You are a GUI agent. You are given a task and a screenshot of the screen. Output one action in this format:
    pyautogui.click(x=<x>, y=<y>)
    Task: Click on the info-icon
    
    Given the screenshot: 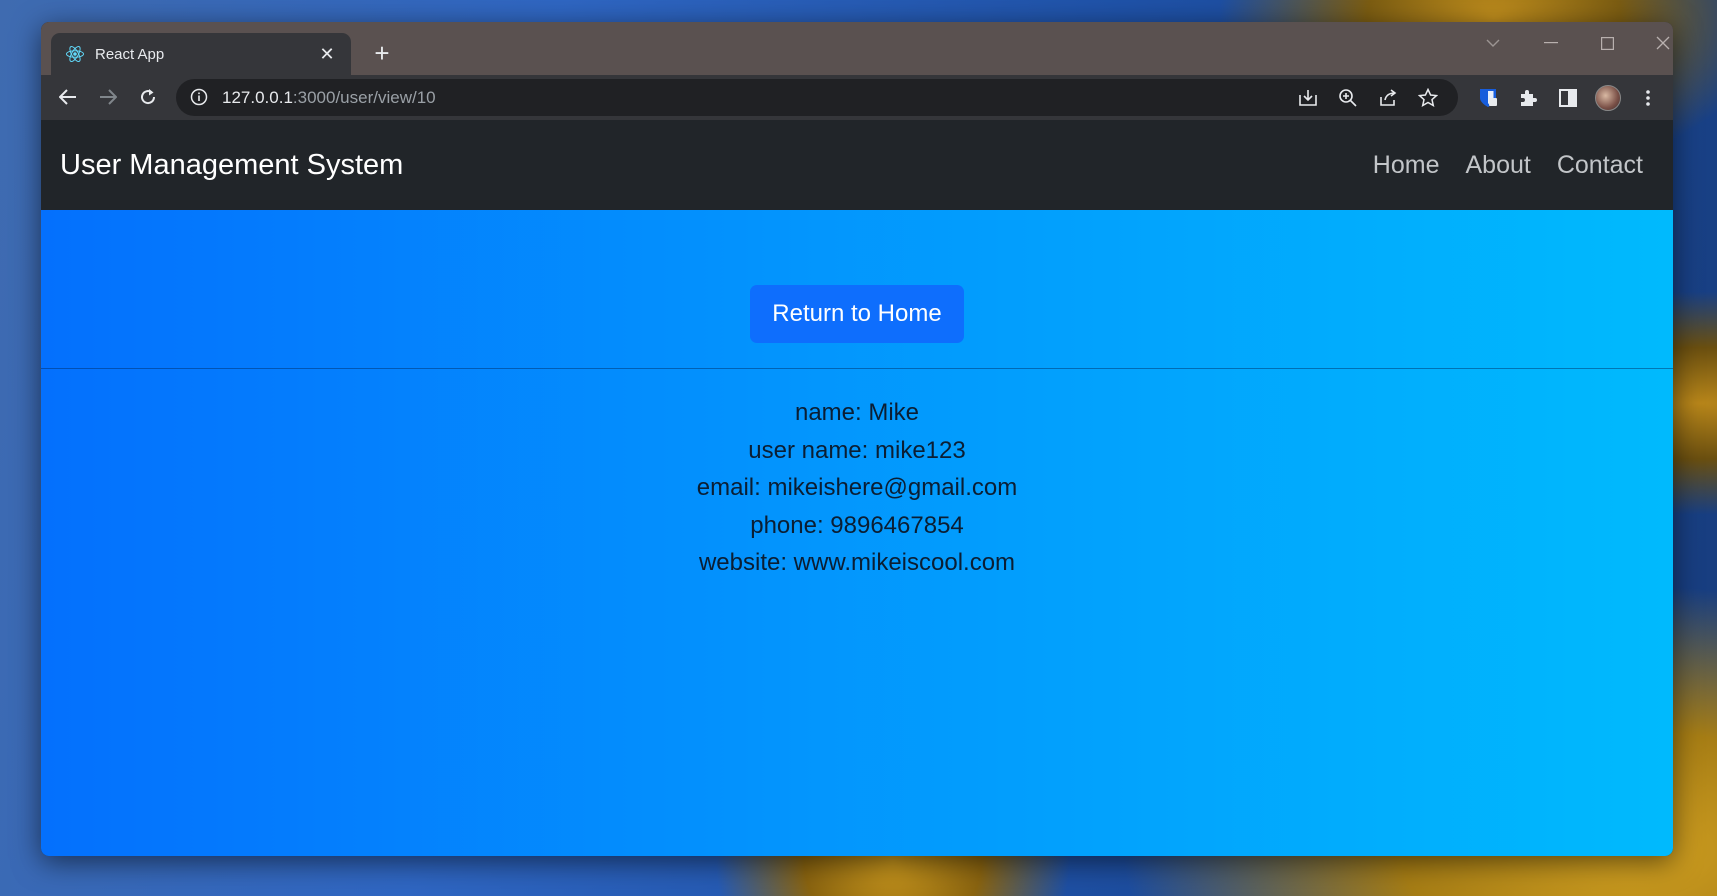 What is the action you would take?
    pyautogui.click(x=200, y=98)
    